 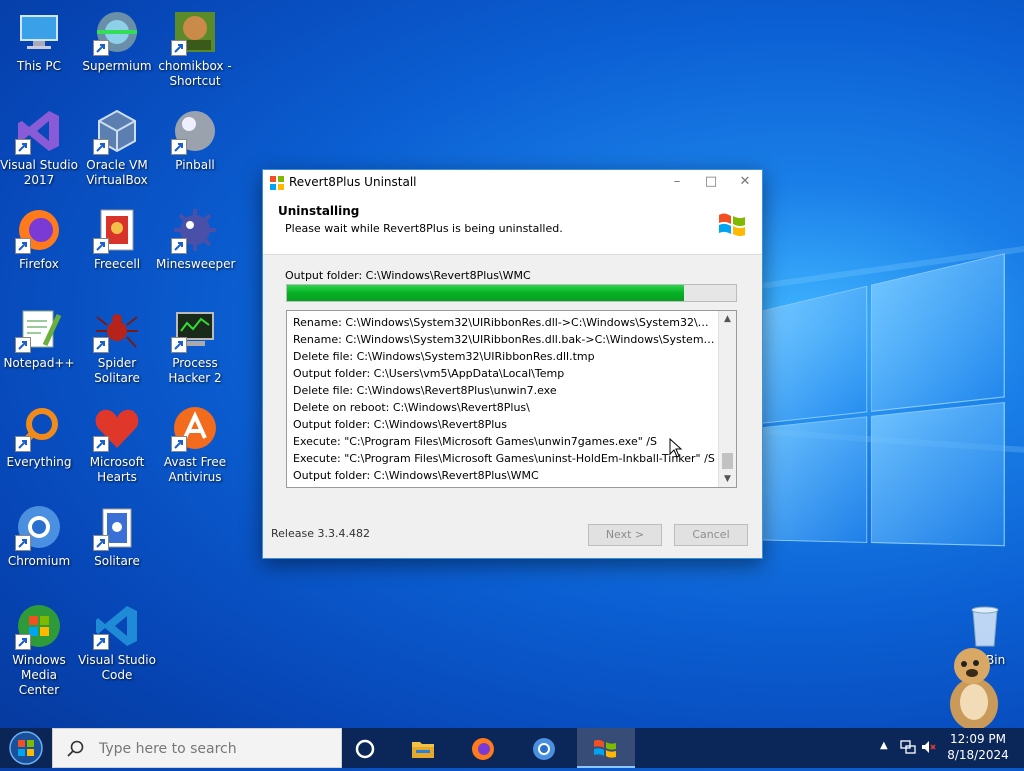 I want to click on installer-icon, so click(x=277, y=183).